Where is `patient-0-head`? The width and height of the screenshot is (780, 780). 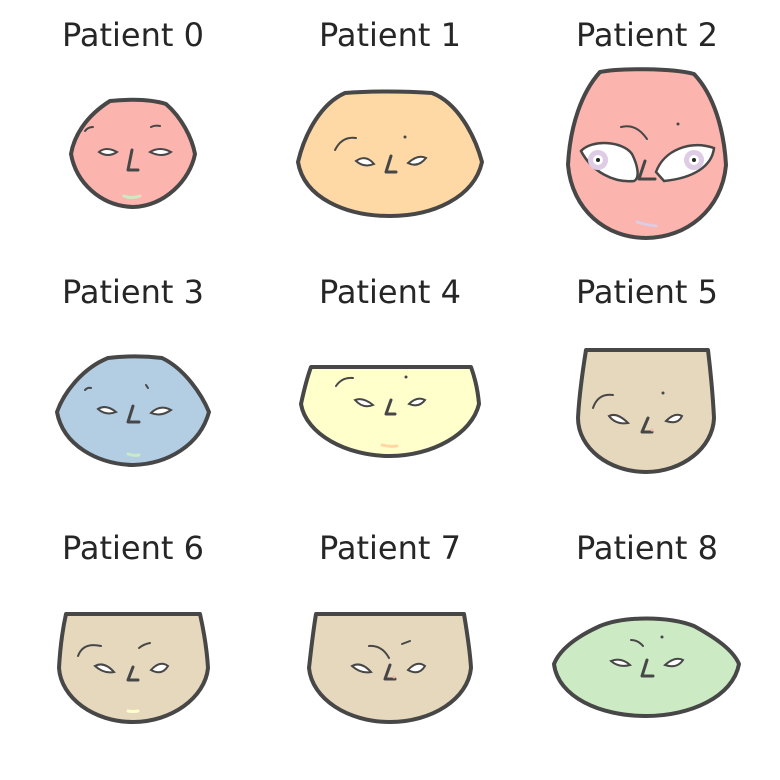 patient-0-head is located at coordinates (133, 153).